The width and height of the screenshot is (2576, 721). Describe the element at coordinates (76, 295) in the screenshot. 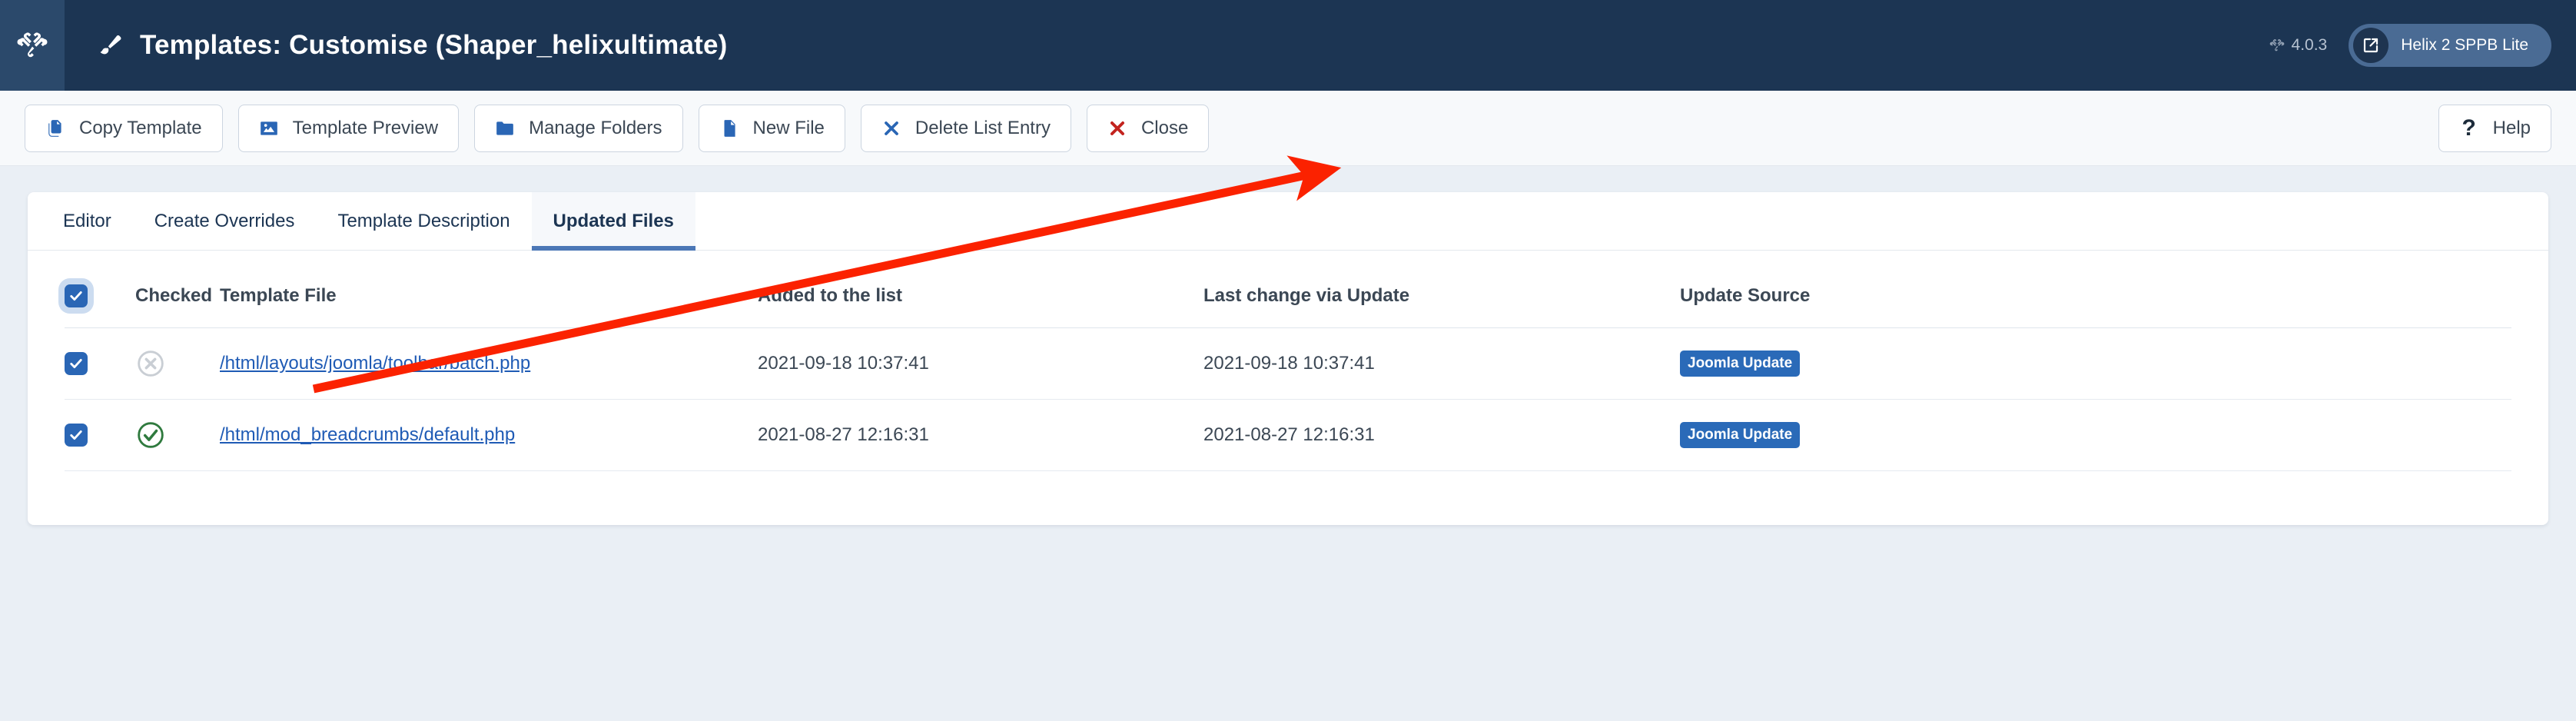

I see `select-all-checkbox` at that location.